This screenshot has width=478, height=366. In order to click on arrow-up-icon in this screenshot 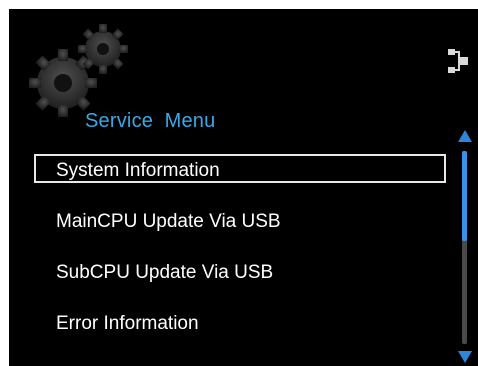, I will do `click(465, 136)`.